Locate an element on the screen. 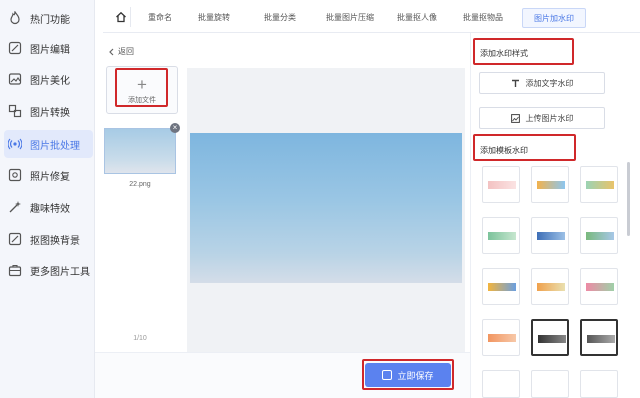 The height and width of the screenshot is (398, 640). sidebar-item-cutout: 抠图换背景 is located at coordinates (48, 239).